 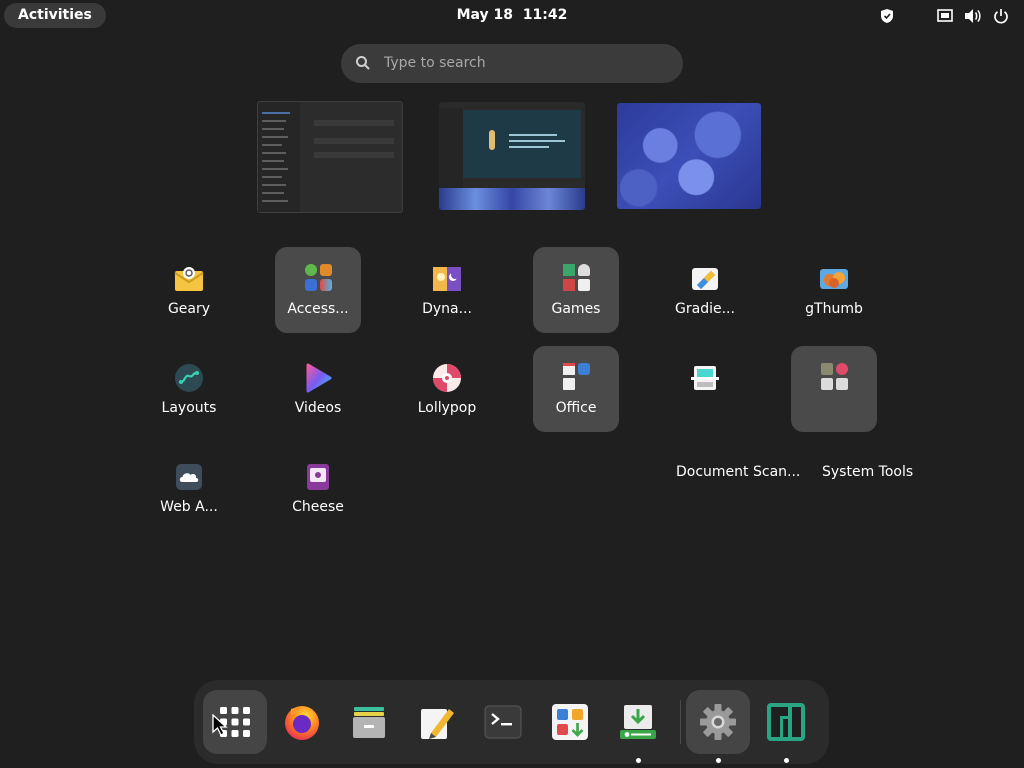 I want to click on app-gthumb: gThumb, so click(x=834, y=290).